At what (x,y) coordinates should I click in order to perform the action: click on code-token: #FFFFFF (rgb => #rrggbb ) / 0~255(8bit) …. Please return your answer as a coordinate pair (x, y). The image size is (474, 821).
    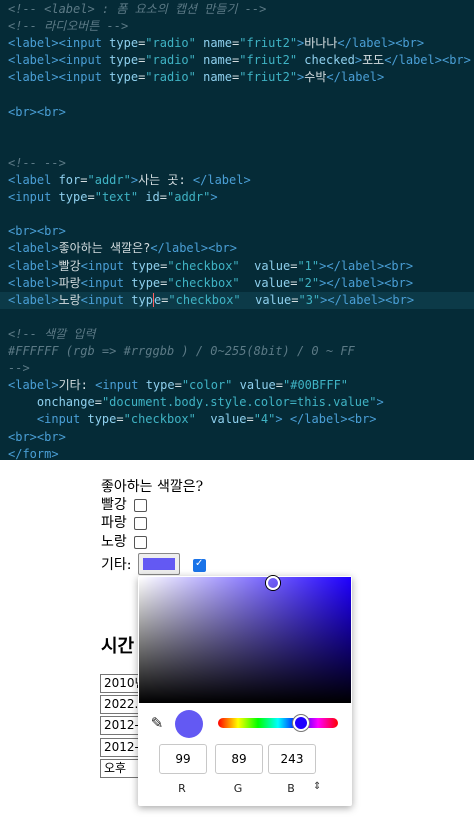
    Looking at the image, I should click on (181, 351).